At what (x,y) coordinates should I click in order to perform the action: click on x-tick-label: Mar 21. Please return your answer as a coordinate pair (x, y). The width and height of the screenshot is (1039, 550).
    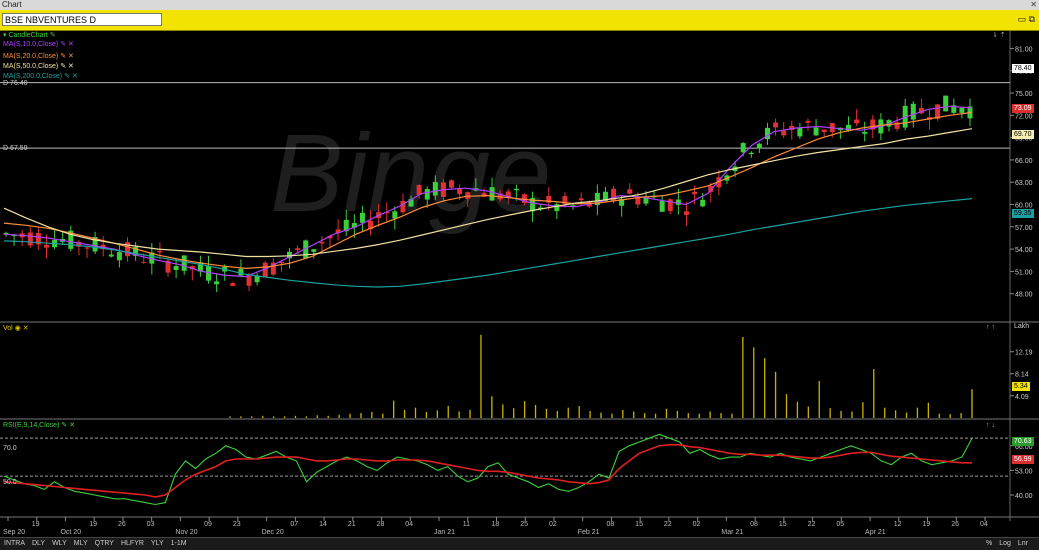
    Looking at the image, I should click on (732, 532).